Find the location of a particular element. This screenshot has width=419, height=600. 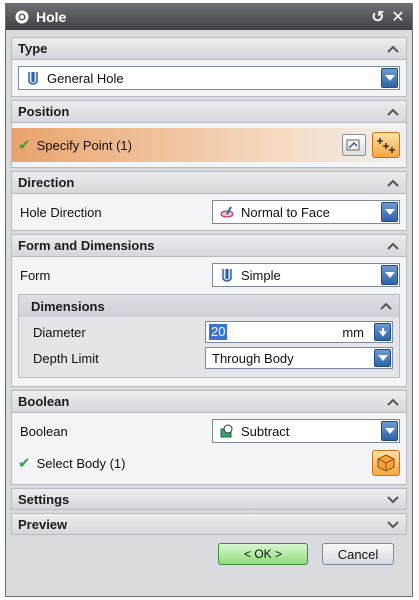

reset-icon: ↺ is located at coordinates (378, 17).